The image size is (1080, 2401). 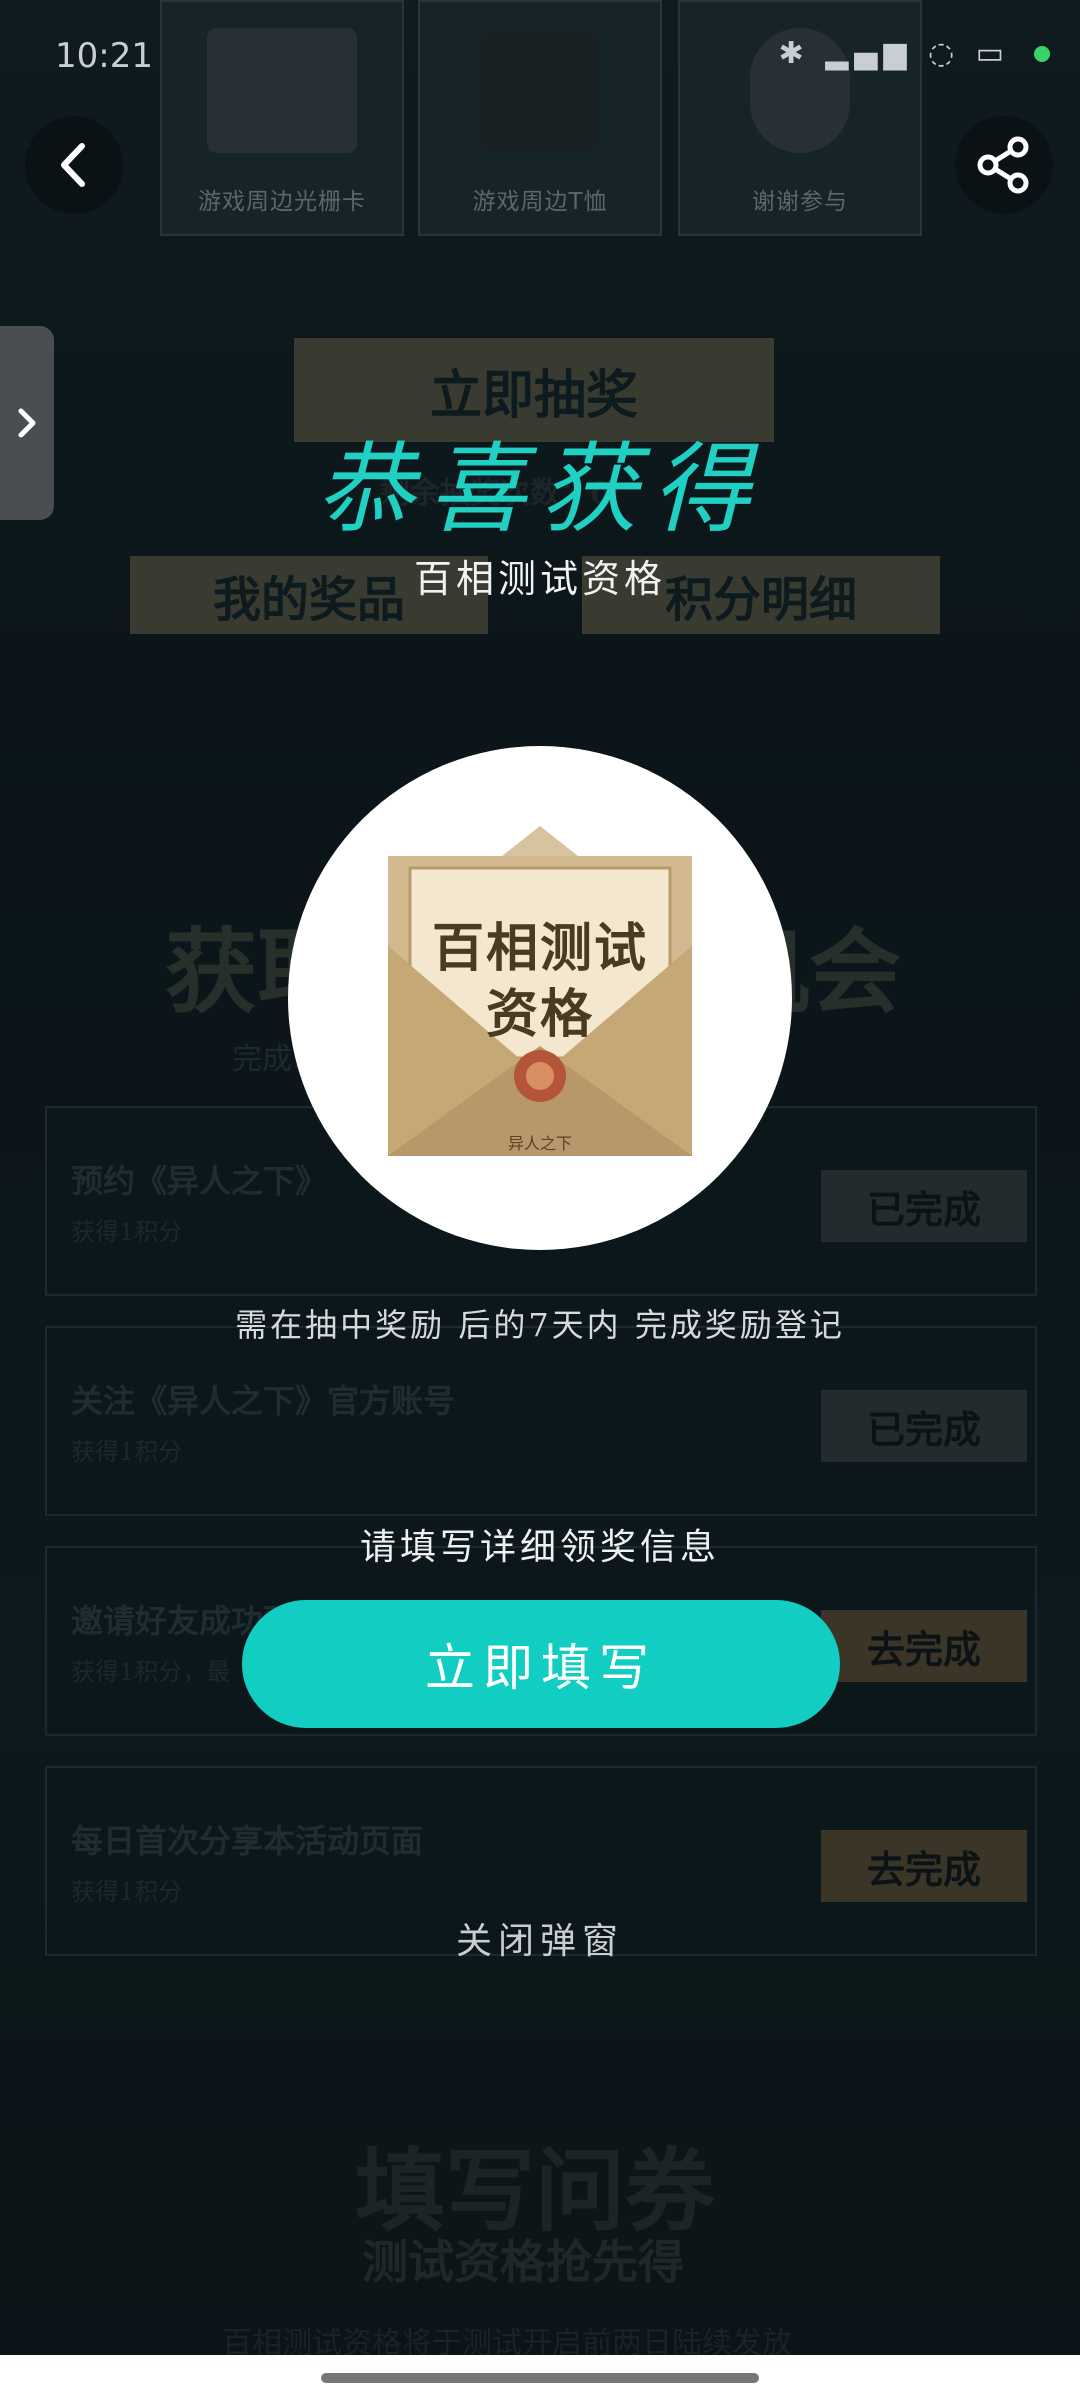 What do you see at coordinates (541, 1421) in the screenshot?
I see `task-card: 关注《异人之下》官方账号 获得1积分 已完成` at bounding box center [541, 1421].